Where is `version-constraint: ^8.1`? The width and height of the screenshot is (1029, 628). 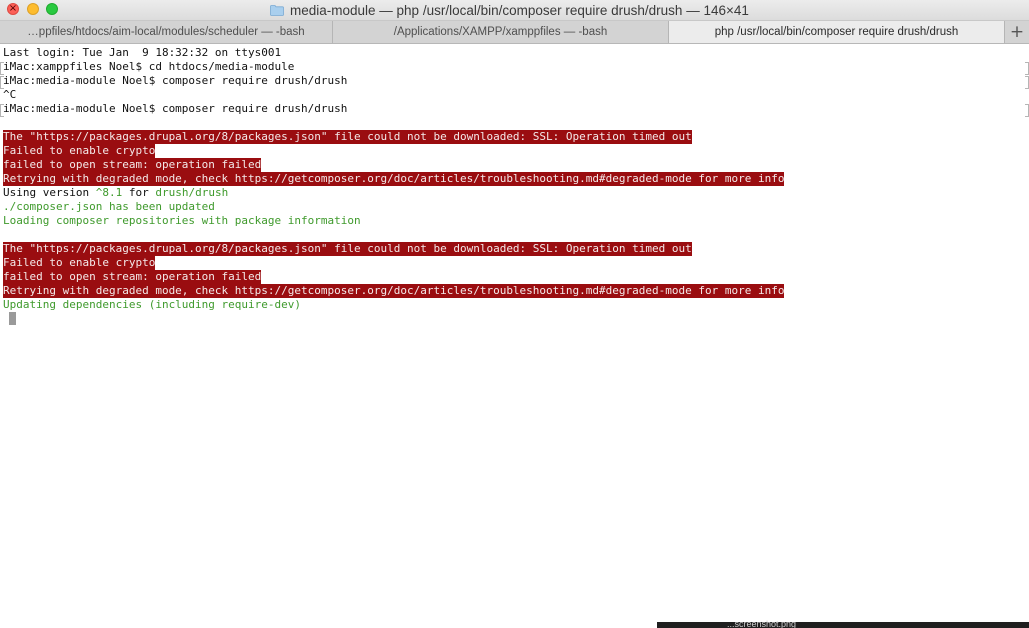 version-constraint: ^8.1 is located at coordinates (109, 192).